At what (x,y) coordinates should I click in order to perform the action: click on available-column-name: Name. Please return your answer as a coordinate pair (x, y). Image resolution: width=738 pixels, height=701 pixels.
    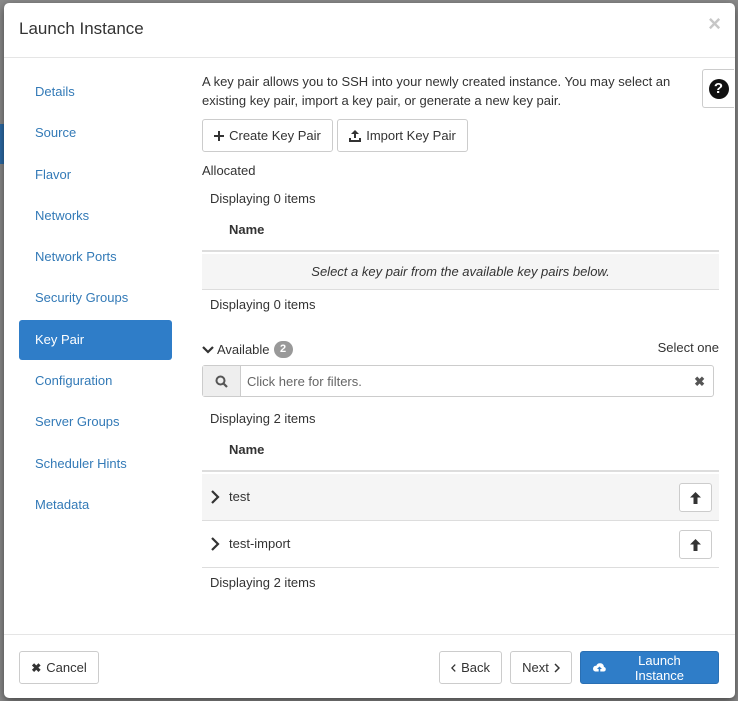
    Looking at the image, I should click on (247, 449).